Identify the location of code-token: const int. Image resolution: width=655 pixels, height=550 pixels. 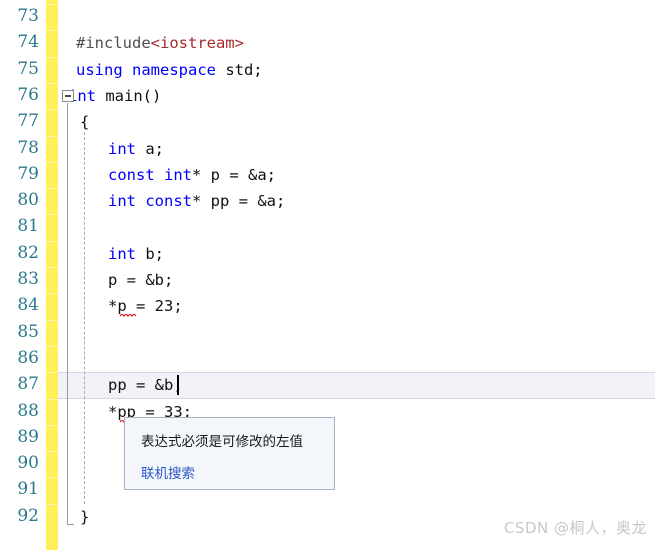
(150, 174).